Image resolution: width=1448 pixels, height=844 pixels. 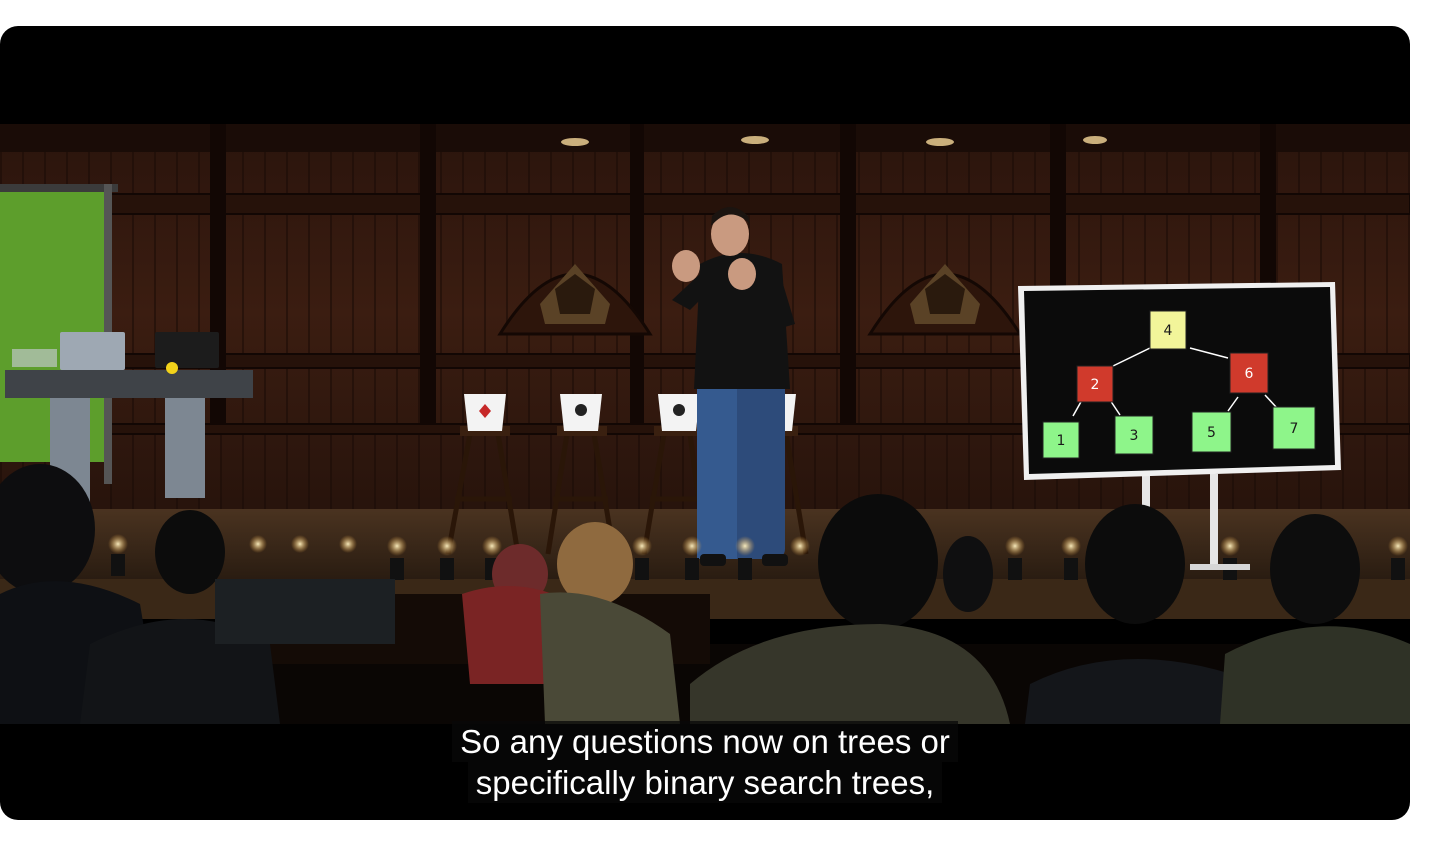 I want to click on tree-node-label: 5, so click(x=1211, y=433).